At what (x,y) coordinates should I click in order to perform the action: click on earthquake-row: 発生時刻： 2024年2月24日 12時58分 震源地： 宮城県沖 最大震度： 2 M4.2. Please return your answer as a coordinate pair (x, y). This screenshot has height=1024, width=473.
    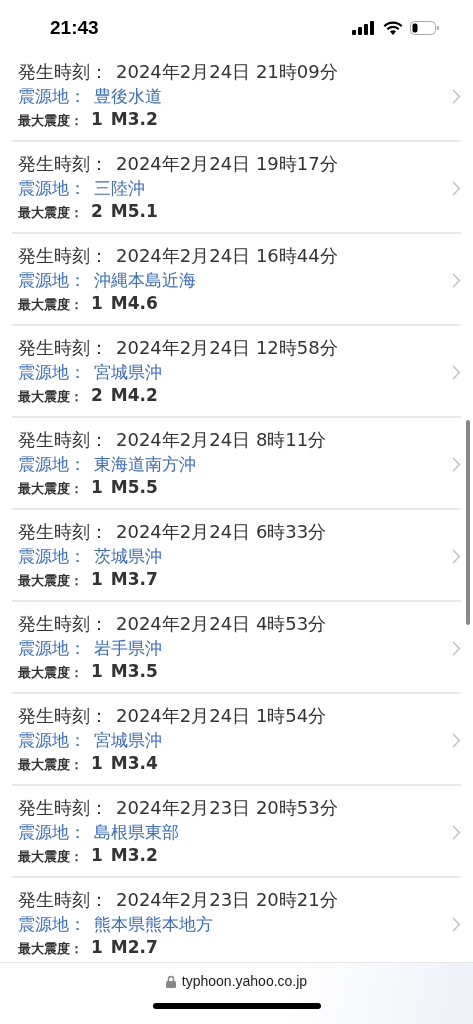
    Looking at the image, I should click on (236, 372).